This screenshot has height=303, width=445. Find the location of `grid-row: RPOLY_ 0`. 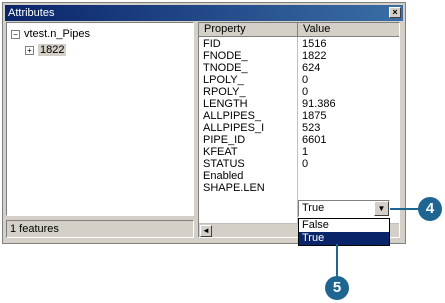

grid-row: RPOLY_ 0 is located at coordinates (299, 92).